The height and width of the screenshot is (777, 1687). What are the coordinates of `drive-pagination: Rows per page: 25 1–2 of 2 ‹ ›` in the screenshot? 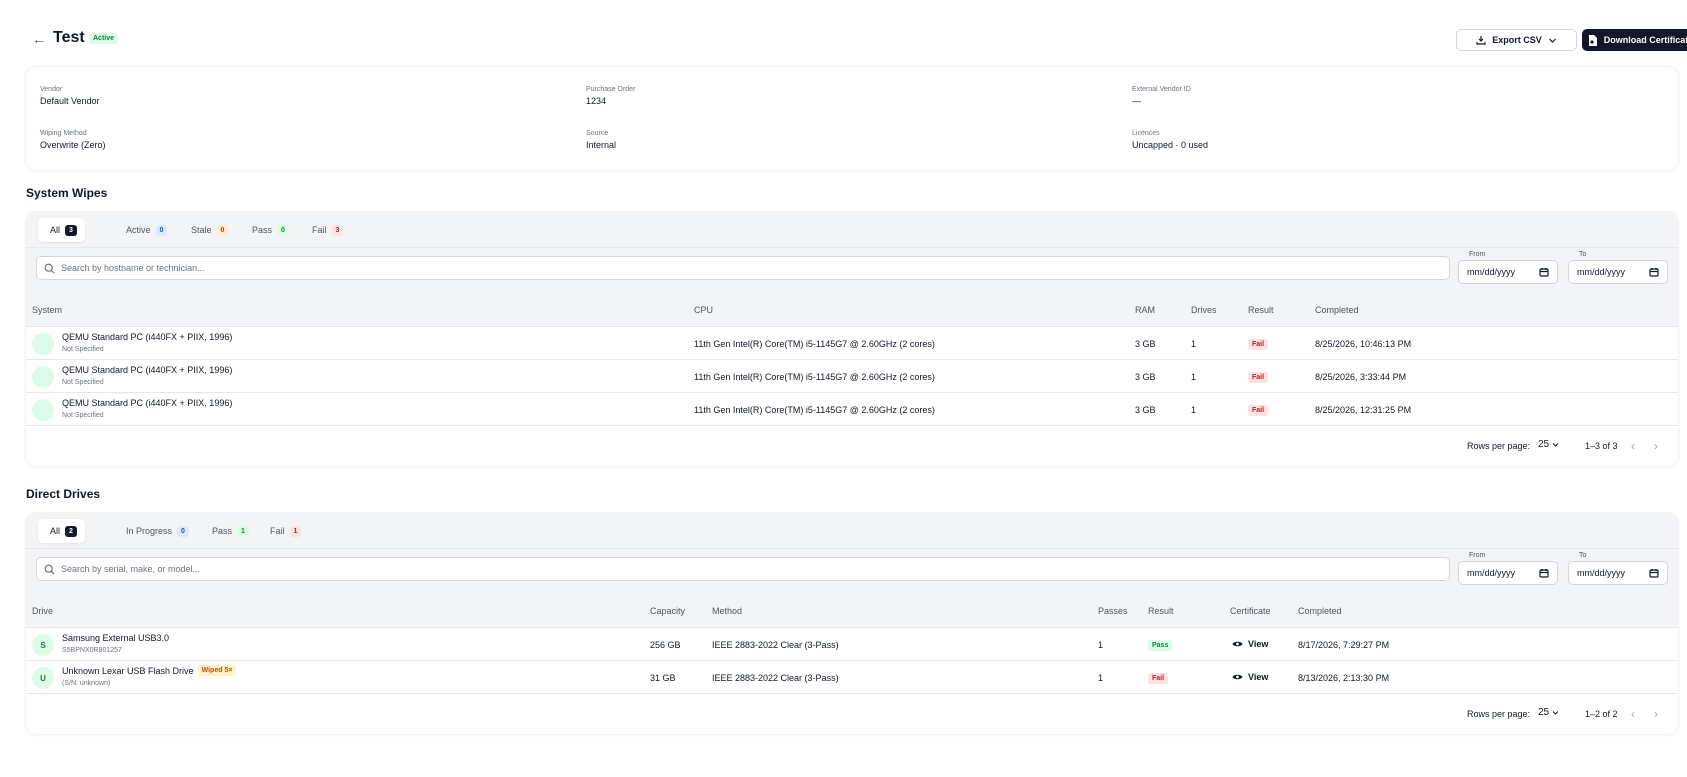 It's located at (852, 714).